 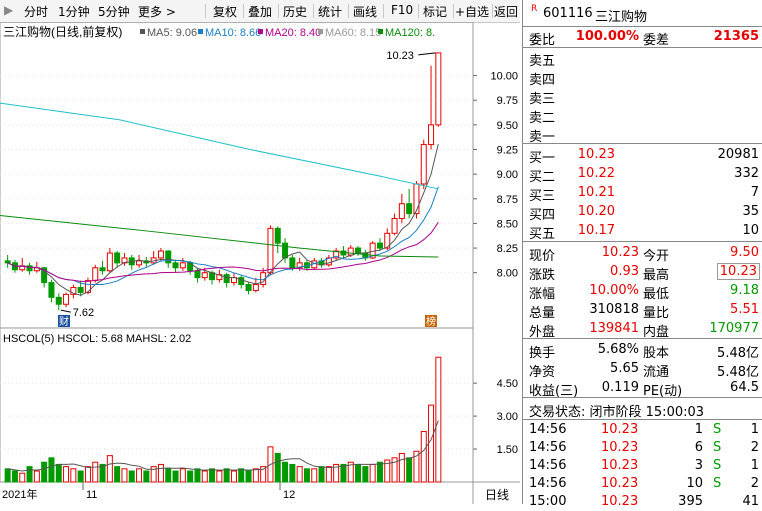 What do you see at coordinates (353, 33) in the screenshot?
I see `ma-legend-label: MA60: 8.15` at bounding box center [353, 33].